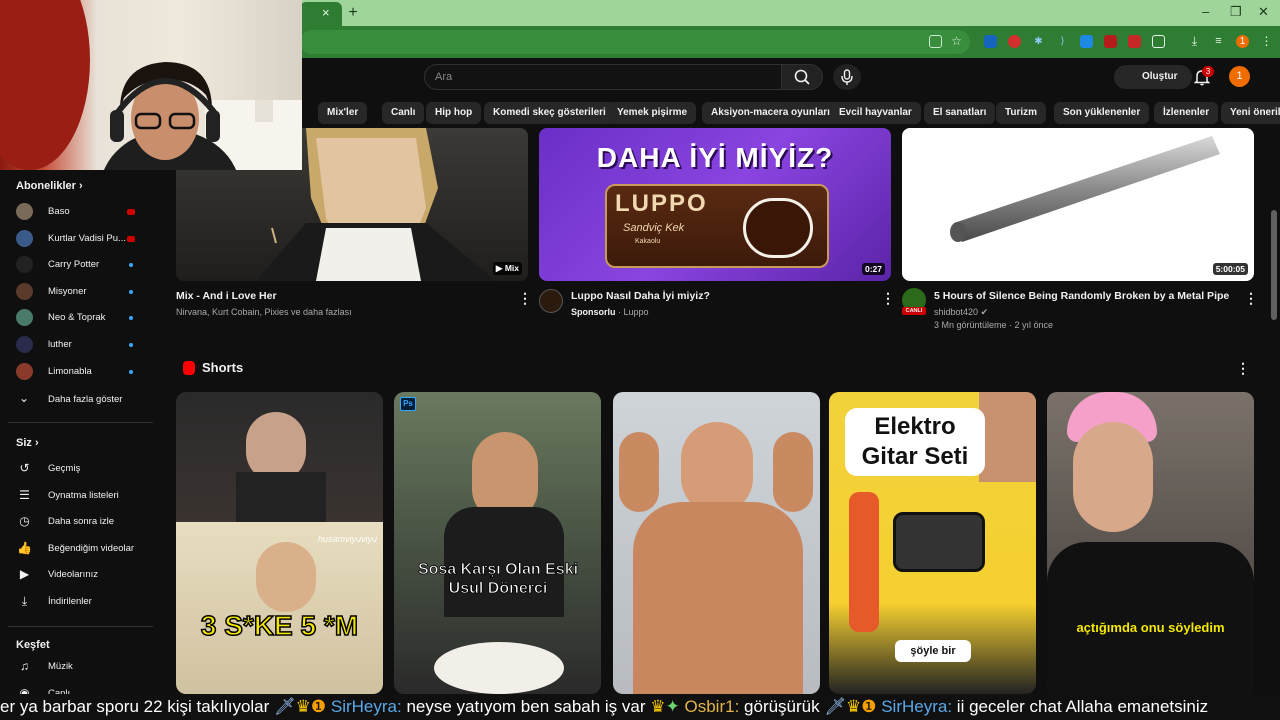  I want to click on cast-icon, so click(935, 41).